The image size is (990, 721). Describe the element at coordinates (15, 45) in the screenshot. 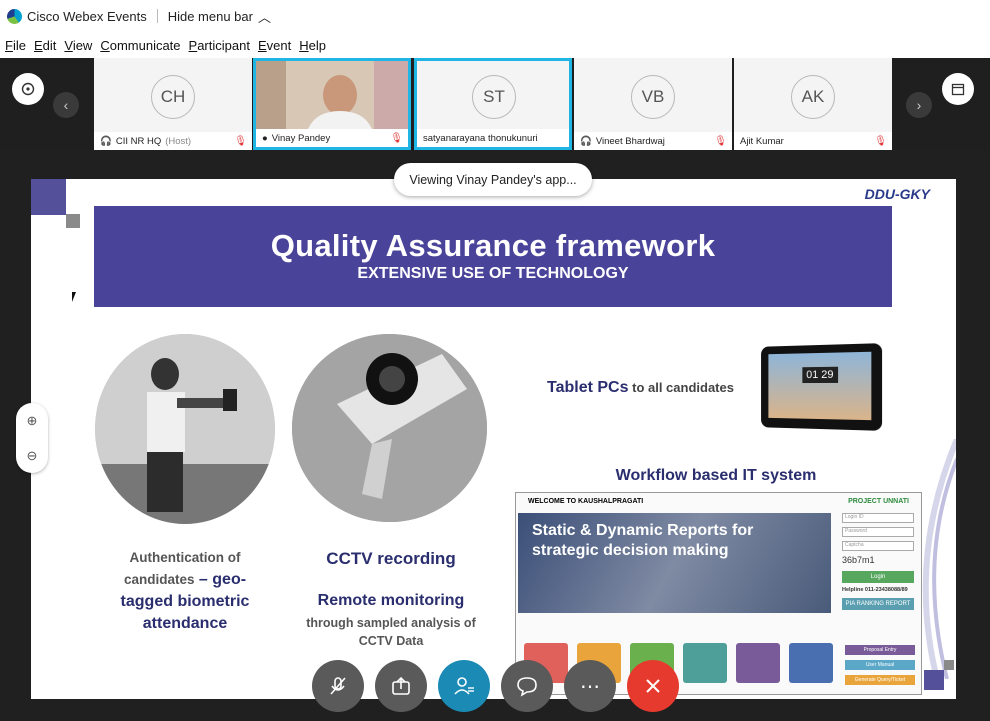

I see `menu-file: File` at that location.